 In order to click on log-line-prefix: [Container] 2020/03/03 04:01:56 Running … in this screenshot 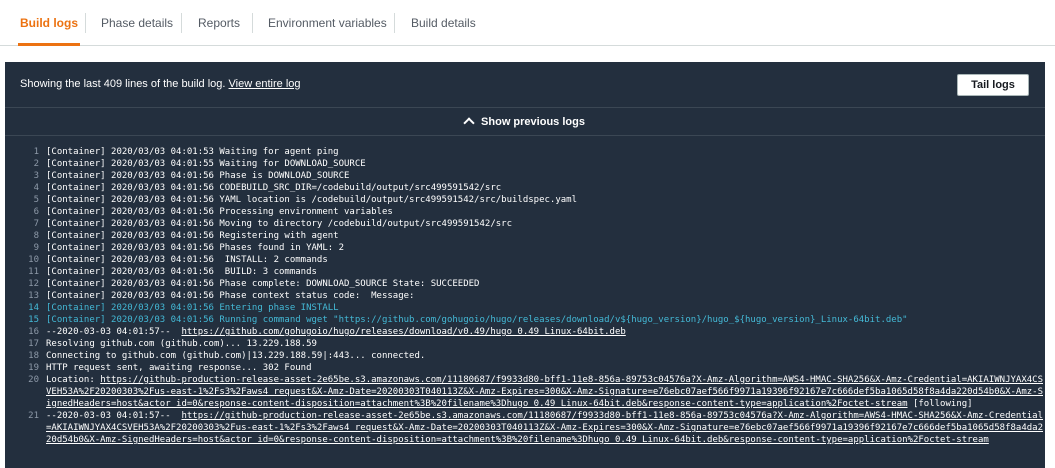, I will do `click(477, 320)`.